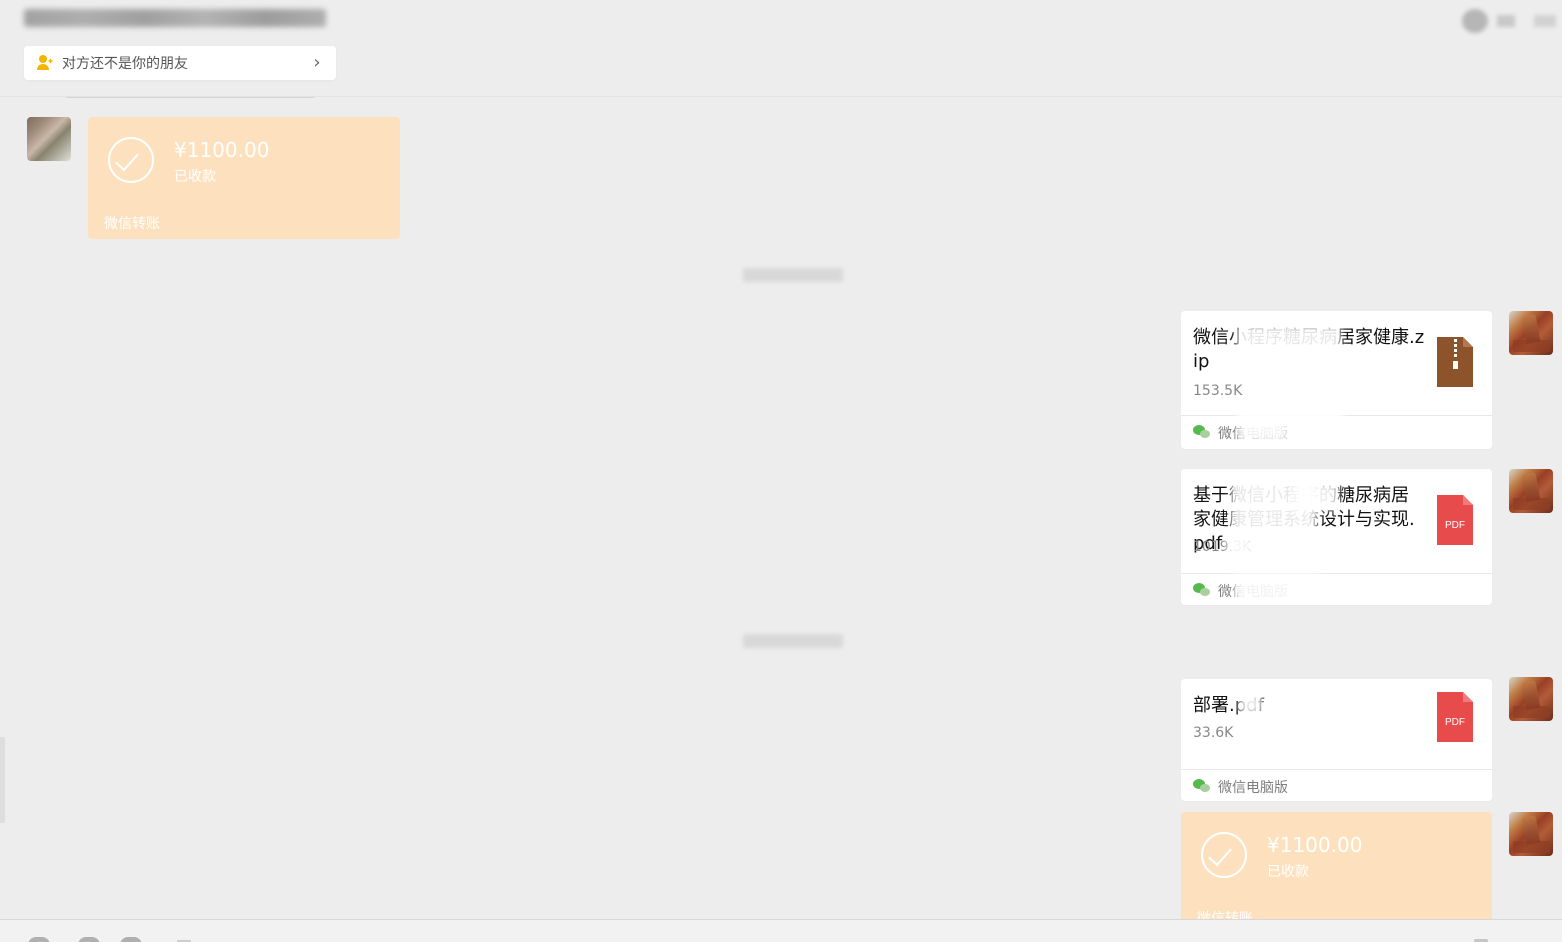 This screenshot has height=942, width=1562. What do you see at coordinates (1455, 362) in the screenshot?
I see `zip-file-icon` at bounding box center [1455, 362].